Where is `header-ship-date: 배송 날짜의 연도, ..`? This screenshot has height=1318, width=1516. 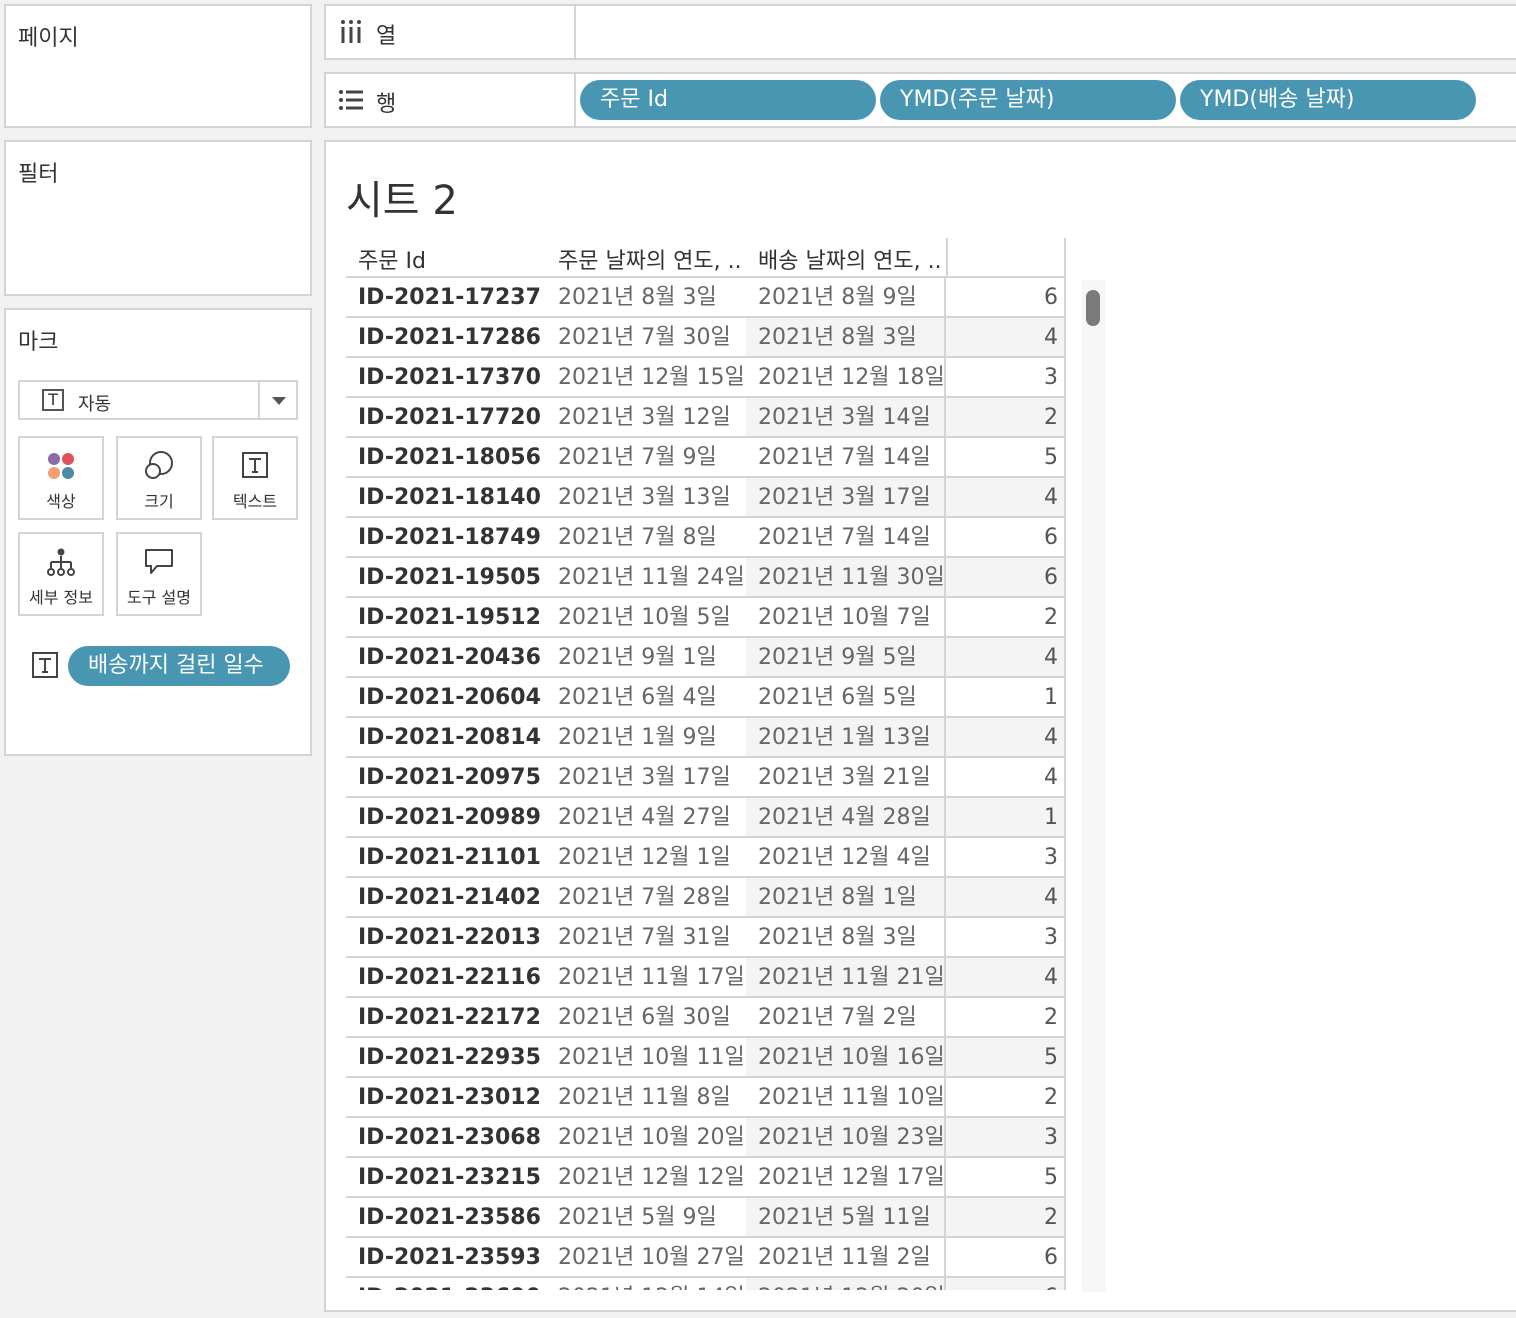
header-ship-date: 배송 날짜의 연도, .. is located at coordinates (846, 258).